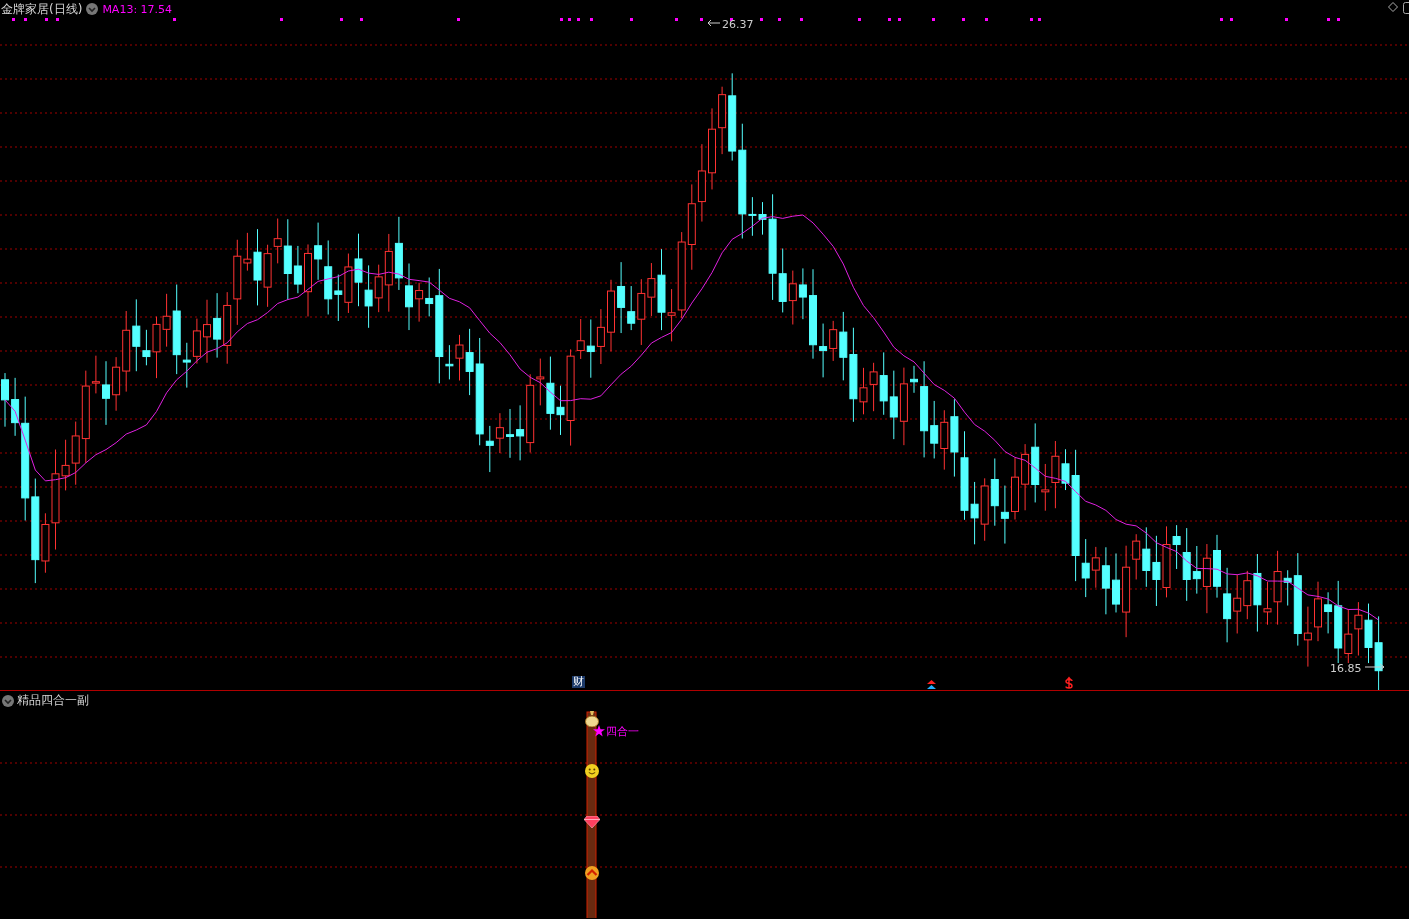  I want to click on indicator-title: 精品四合一副, so click(53, 700).